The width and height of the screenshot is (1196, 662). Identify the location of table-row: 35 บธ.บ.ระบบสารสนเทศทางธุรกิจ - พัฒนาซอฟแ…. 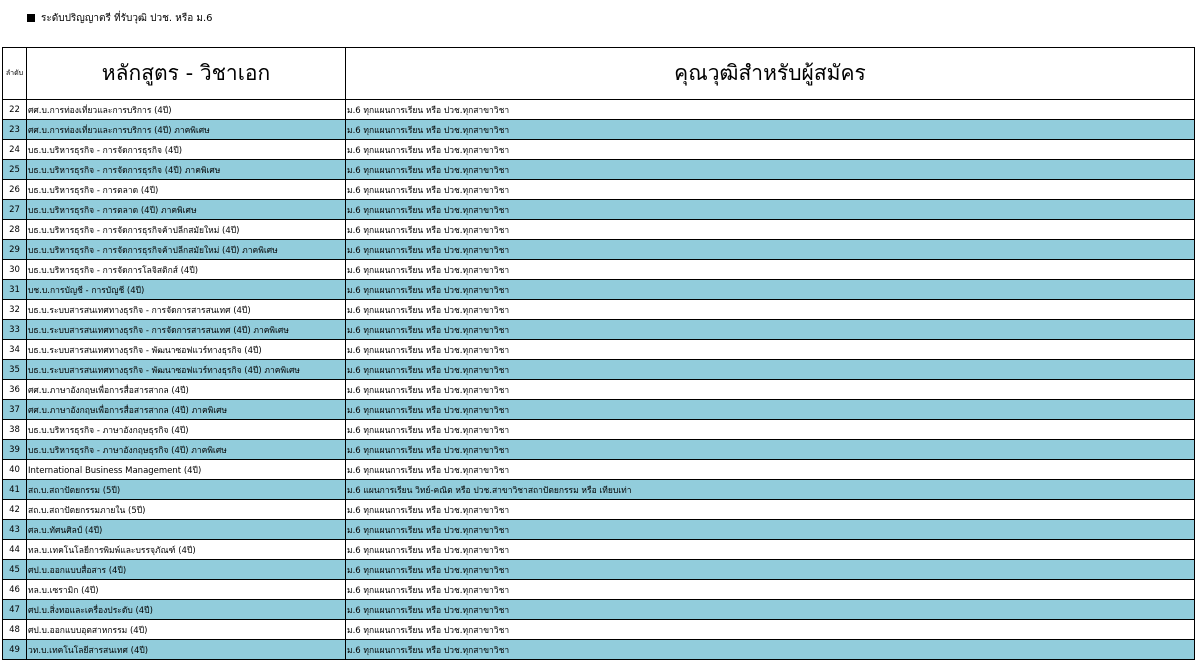
(598, 369).